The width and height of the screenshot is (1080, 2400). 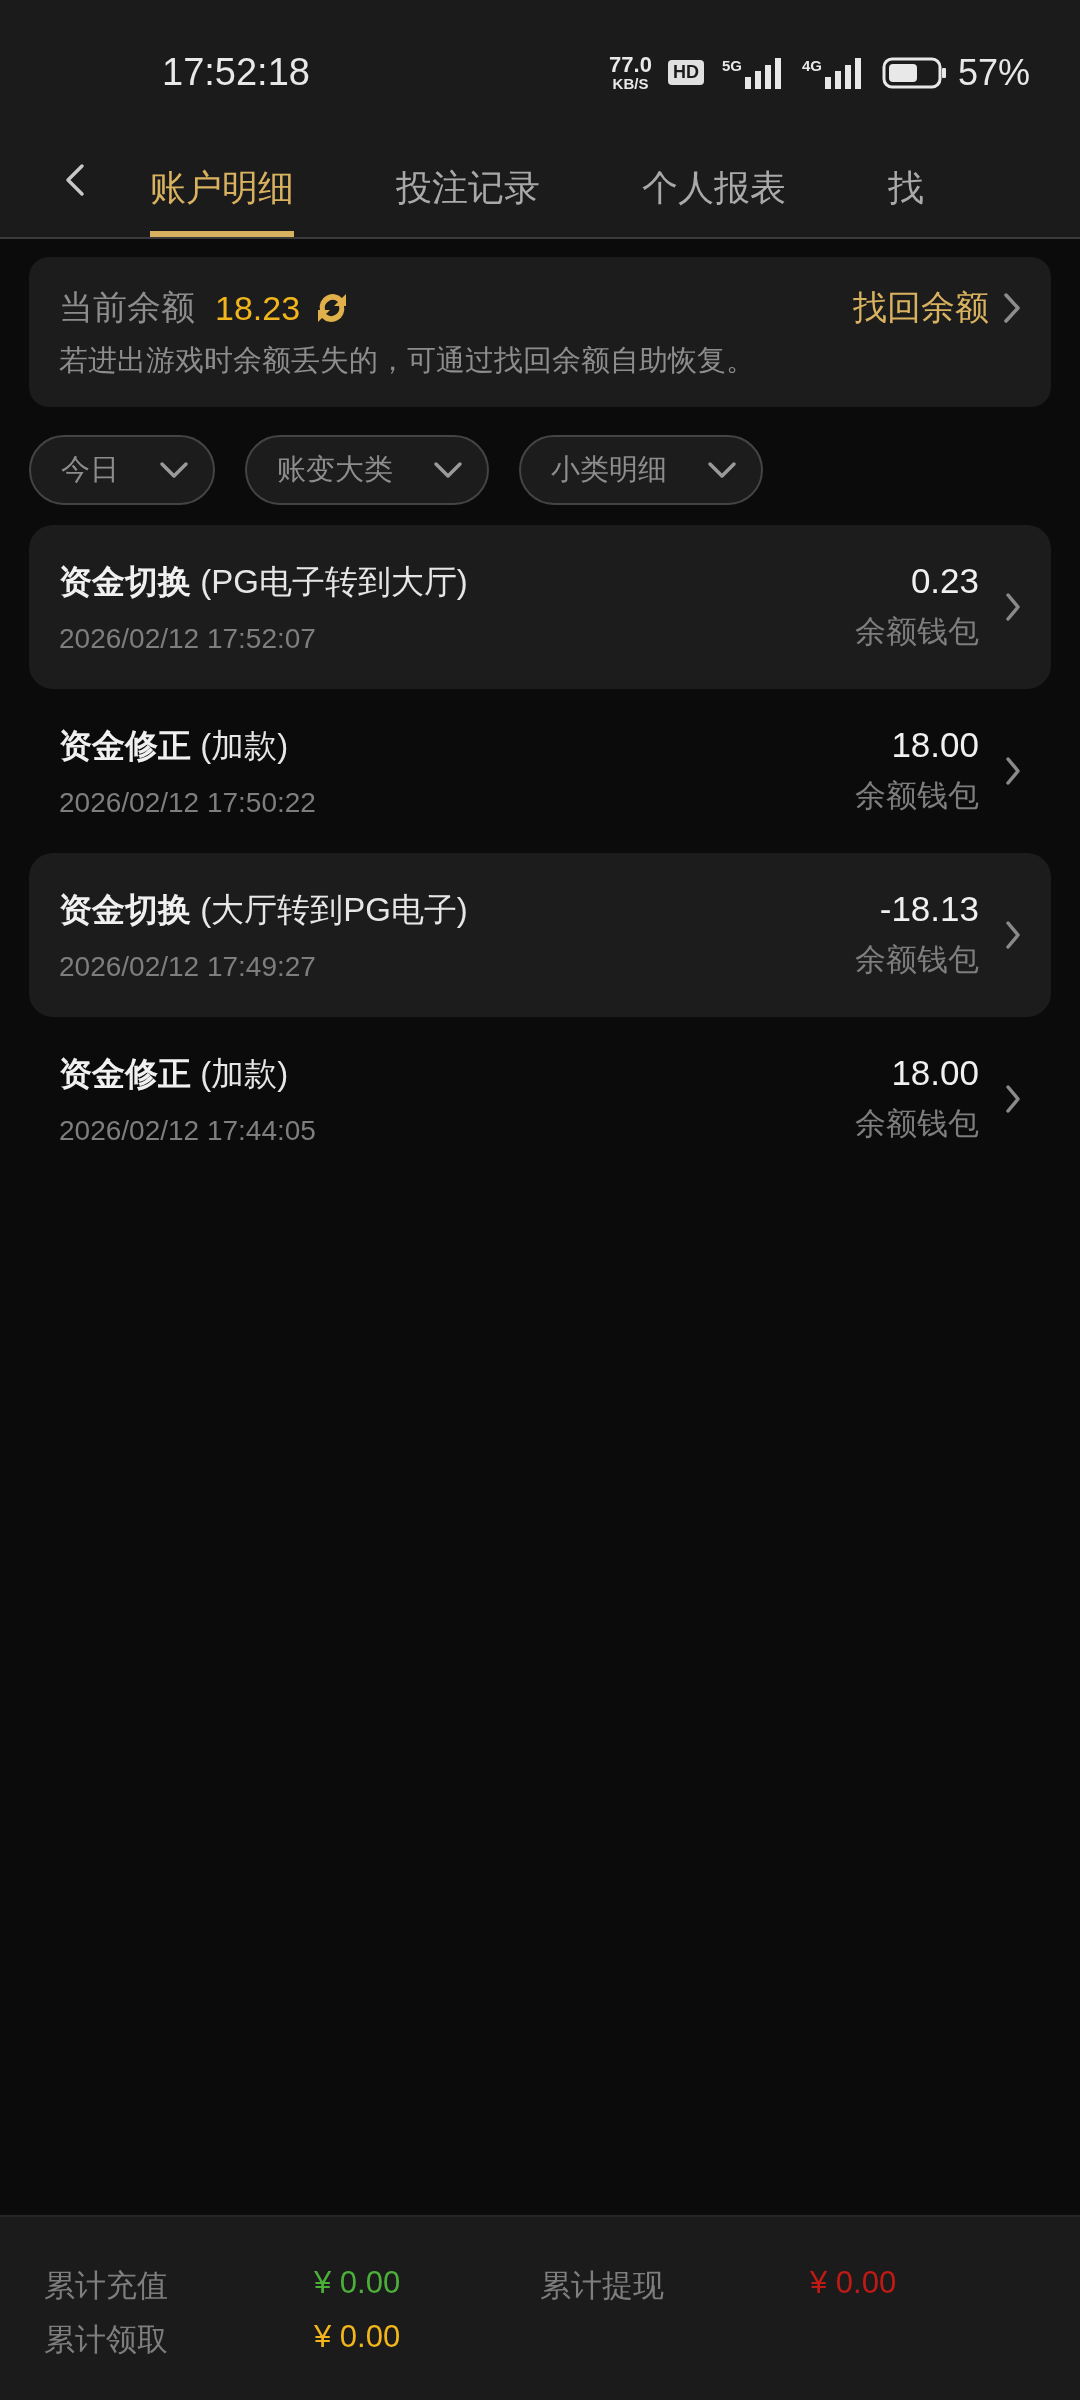 What do you see at coordinates (914, 72) in the screenshot?
I see `battery-icon` at bounding box center [914, 72].